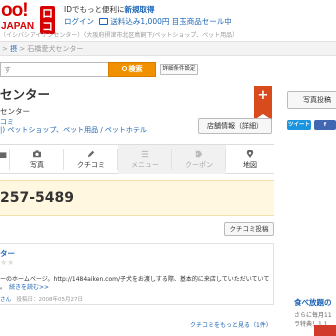  What do you see at coordinates (250, 165) in the screenshot?
I see `tab-map-label: 地図` at bounding box center [250, 165].